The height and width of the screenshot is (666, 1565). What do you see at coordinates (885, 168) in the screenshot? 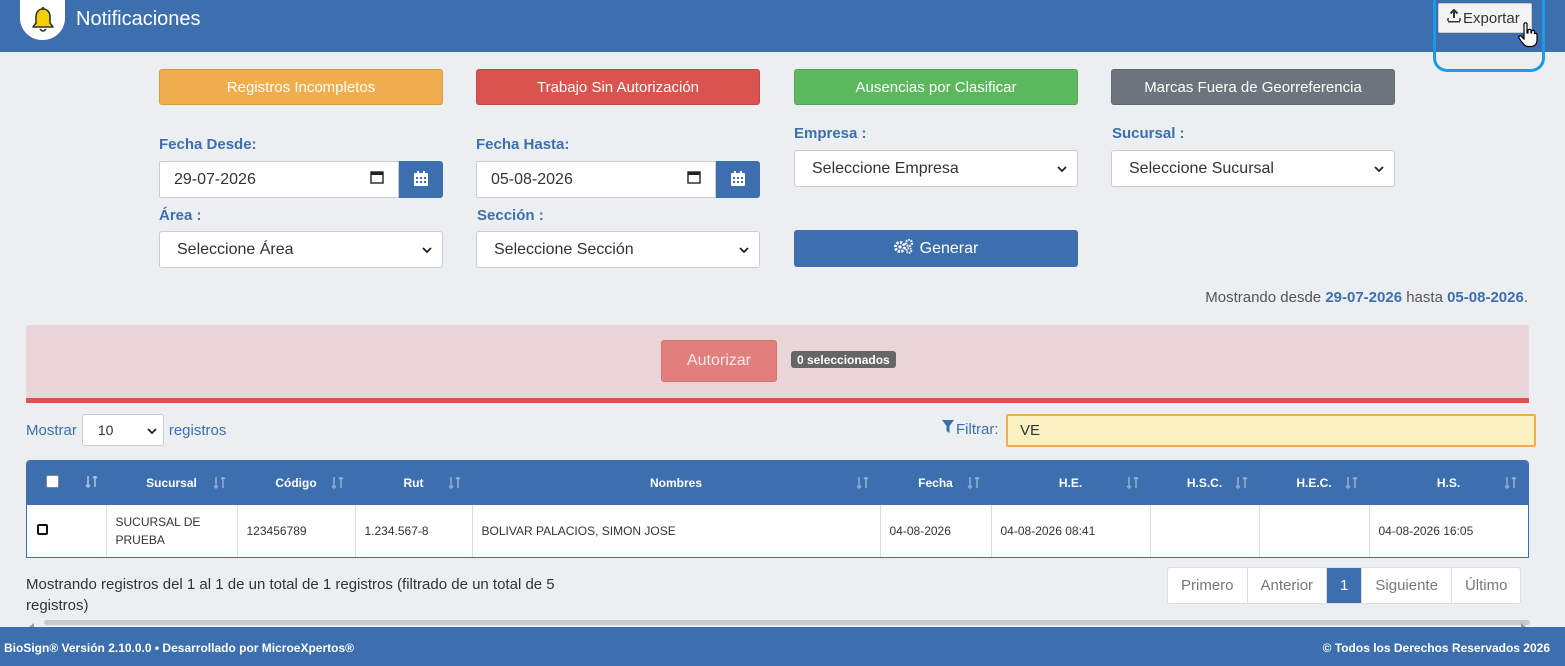
I see `company-select-value: Seleccione Empresa` at bounding box center [885, 168].